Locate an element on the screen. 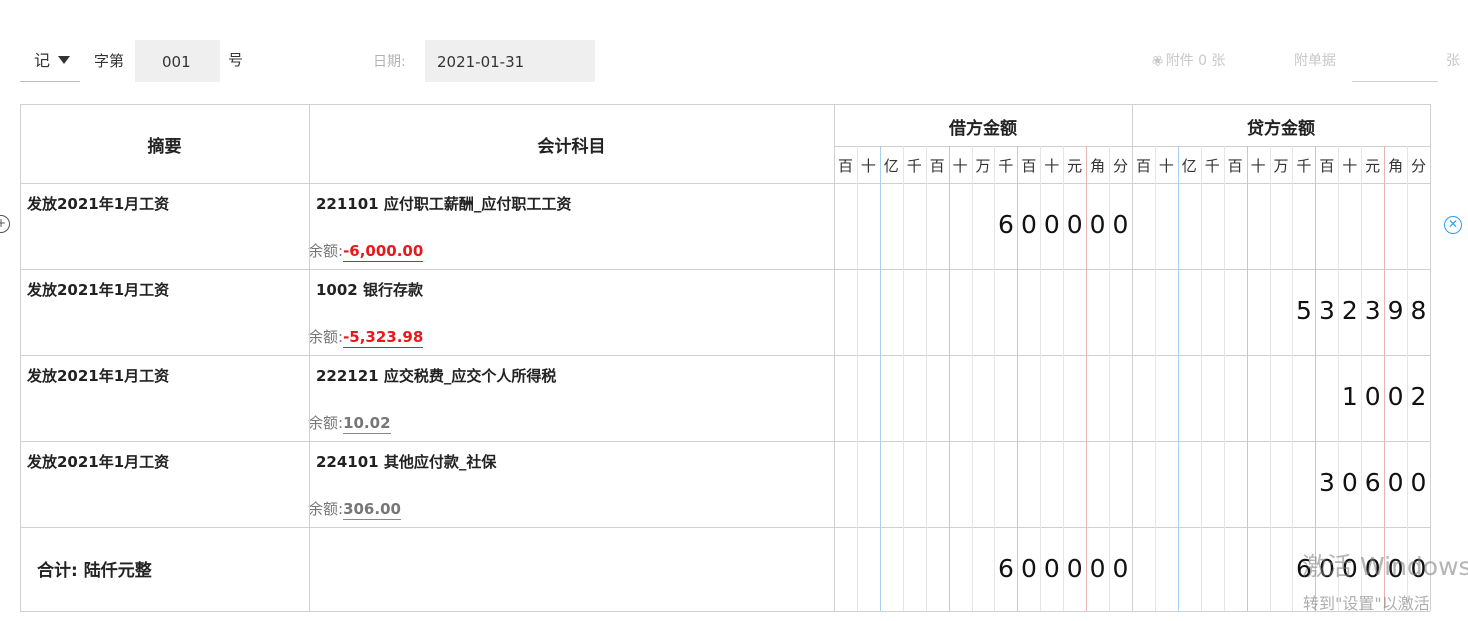  unit-header: 万 is located at coordinates (983, 166).